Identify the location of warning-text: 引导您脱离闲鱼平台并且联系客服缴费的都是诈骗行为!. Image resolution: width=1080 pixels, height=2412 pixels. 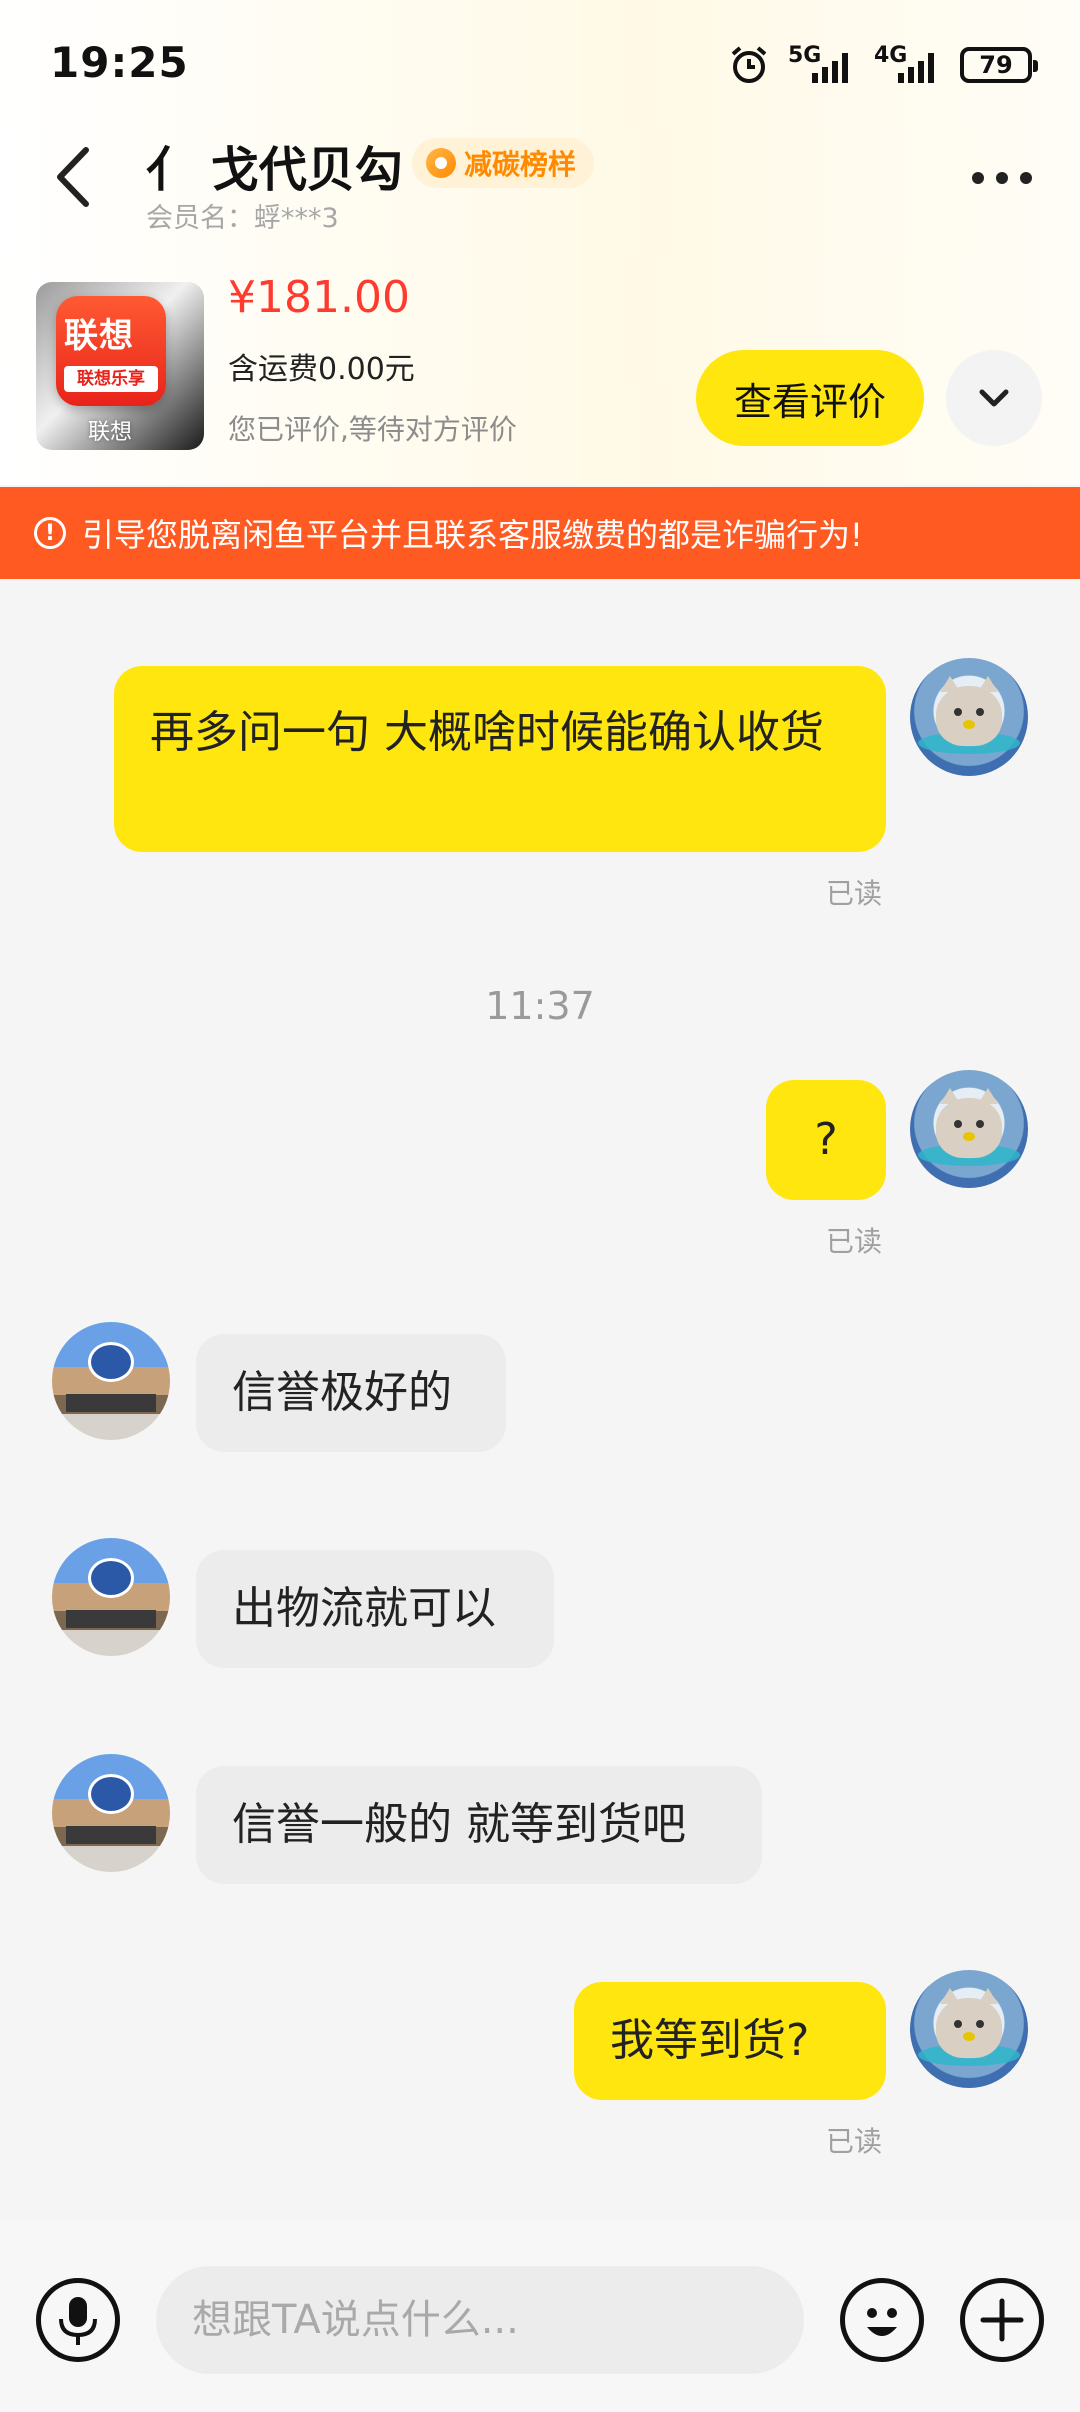
(472, 535).